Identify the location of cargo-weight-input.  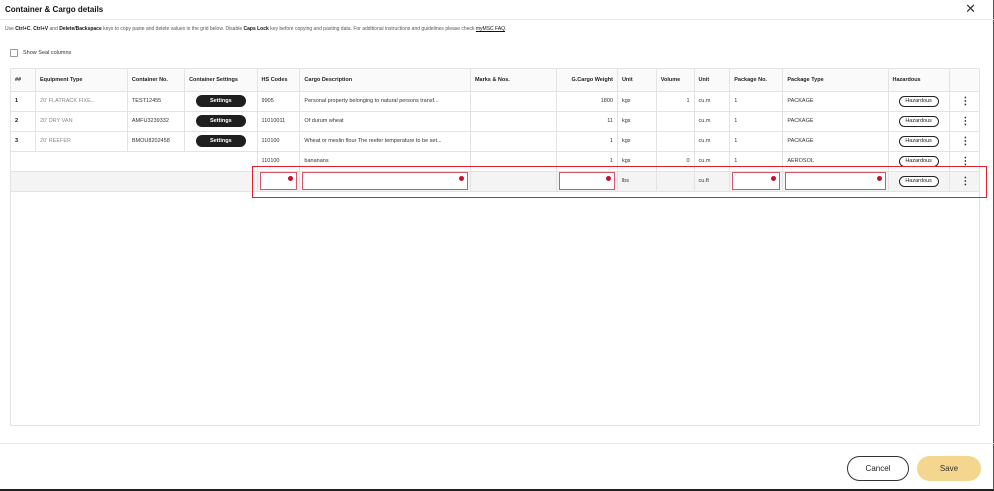
(586, 181).